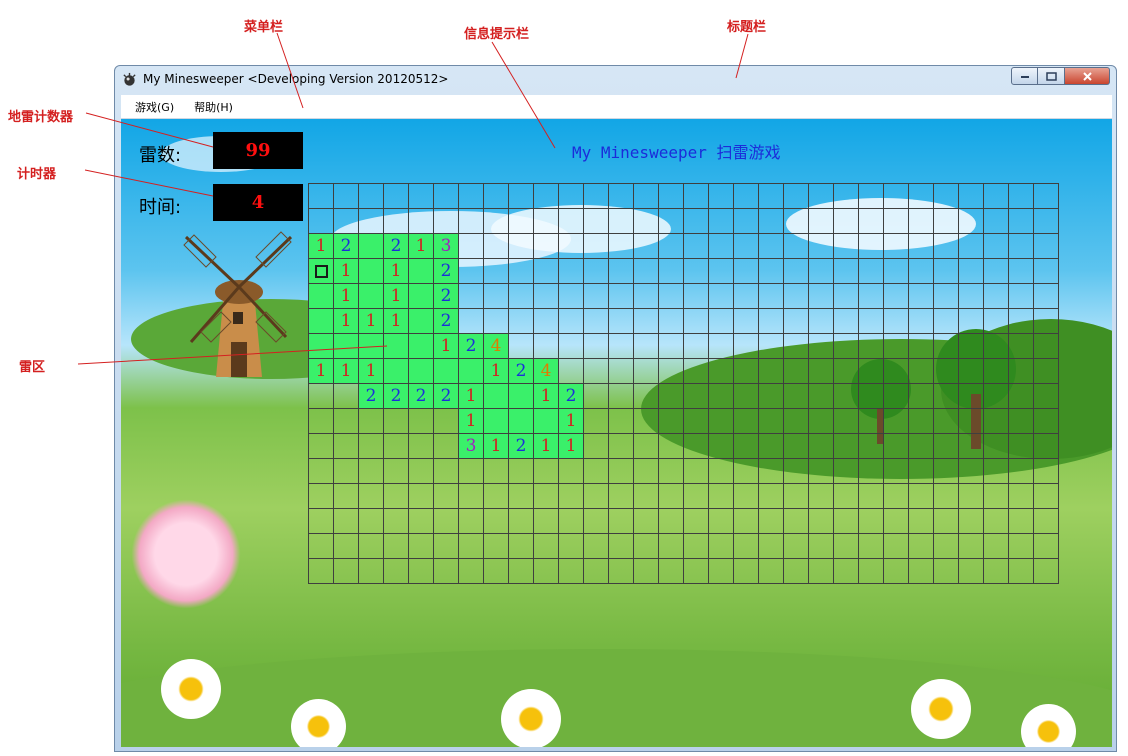  What do you see at coordinates (213, 107) in the screenshot?
I see `menu-help: 帮助(H)` at bounding box center [213, 107].